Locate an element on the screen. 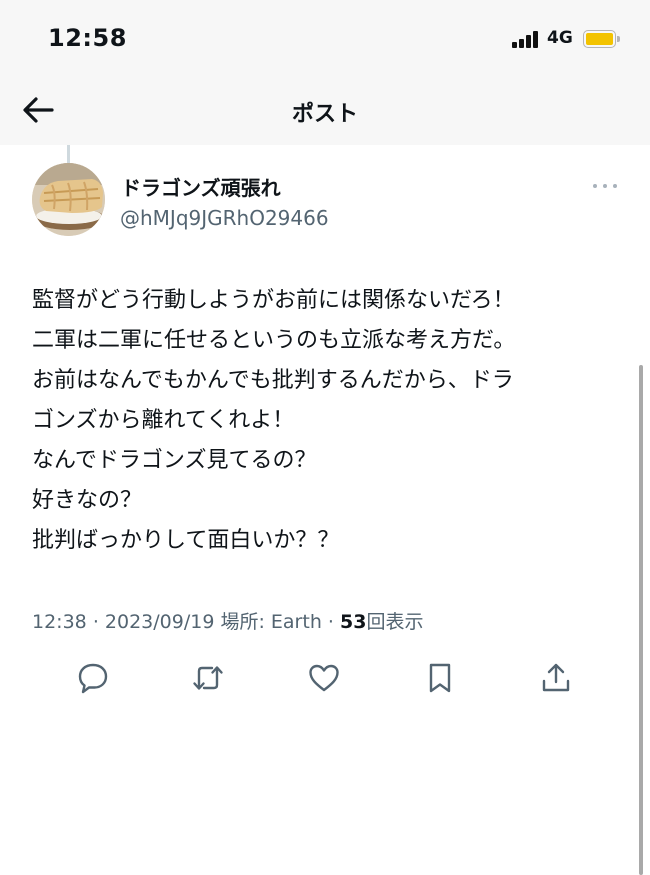 Image resolution: width=650 pixels, height=875 pixels. author-display-name: ドラゴンズ頑張れ is located at coordinates (201, 186).